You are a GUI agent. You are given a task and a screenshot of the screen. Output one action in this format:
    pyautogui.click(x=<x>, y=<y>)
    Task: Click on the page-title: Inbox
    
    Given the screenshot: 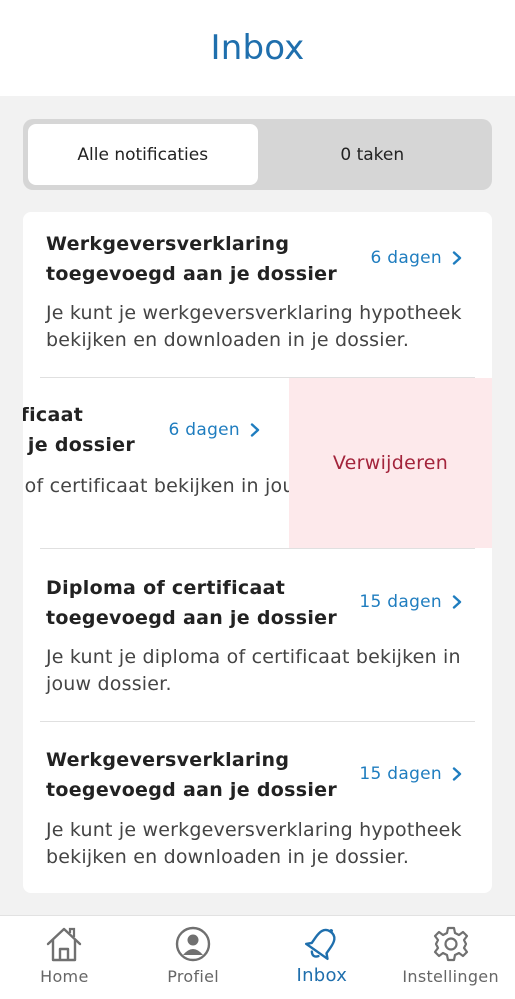 What is the action you would take?
    pyautogui.click(x=257, y=48)
    